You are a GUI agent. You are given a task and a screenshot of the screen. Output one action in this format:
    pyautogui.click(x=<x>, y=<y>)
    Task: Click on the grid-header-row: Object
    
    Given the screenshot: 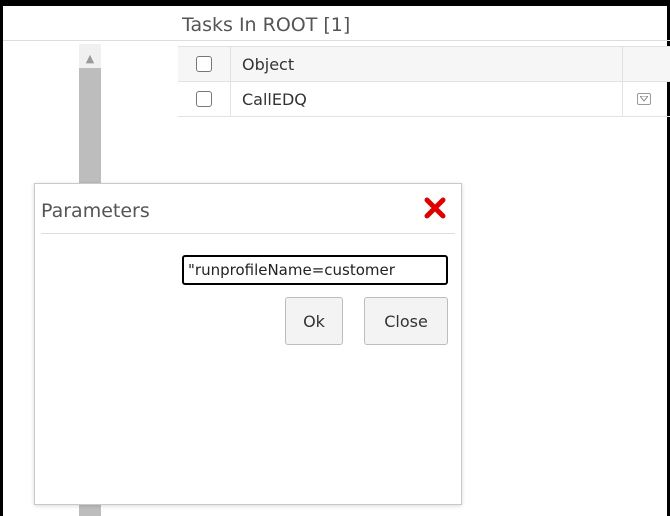 What is the action you would take?
    pyautogui.click(x=424, y=64)
    